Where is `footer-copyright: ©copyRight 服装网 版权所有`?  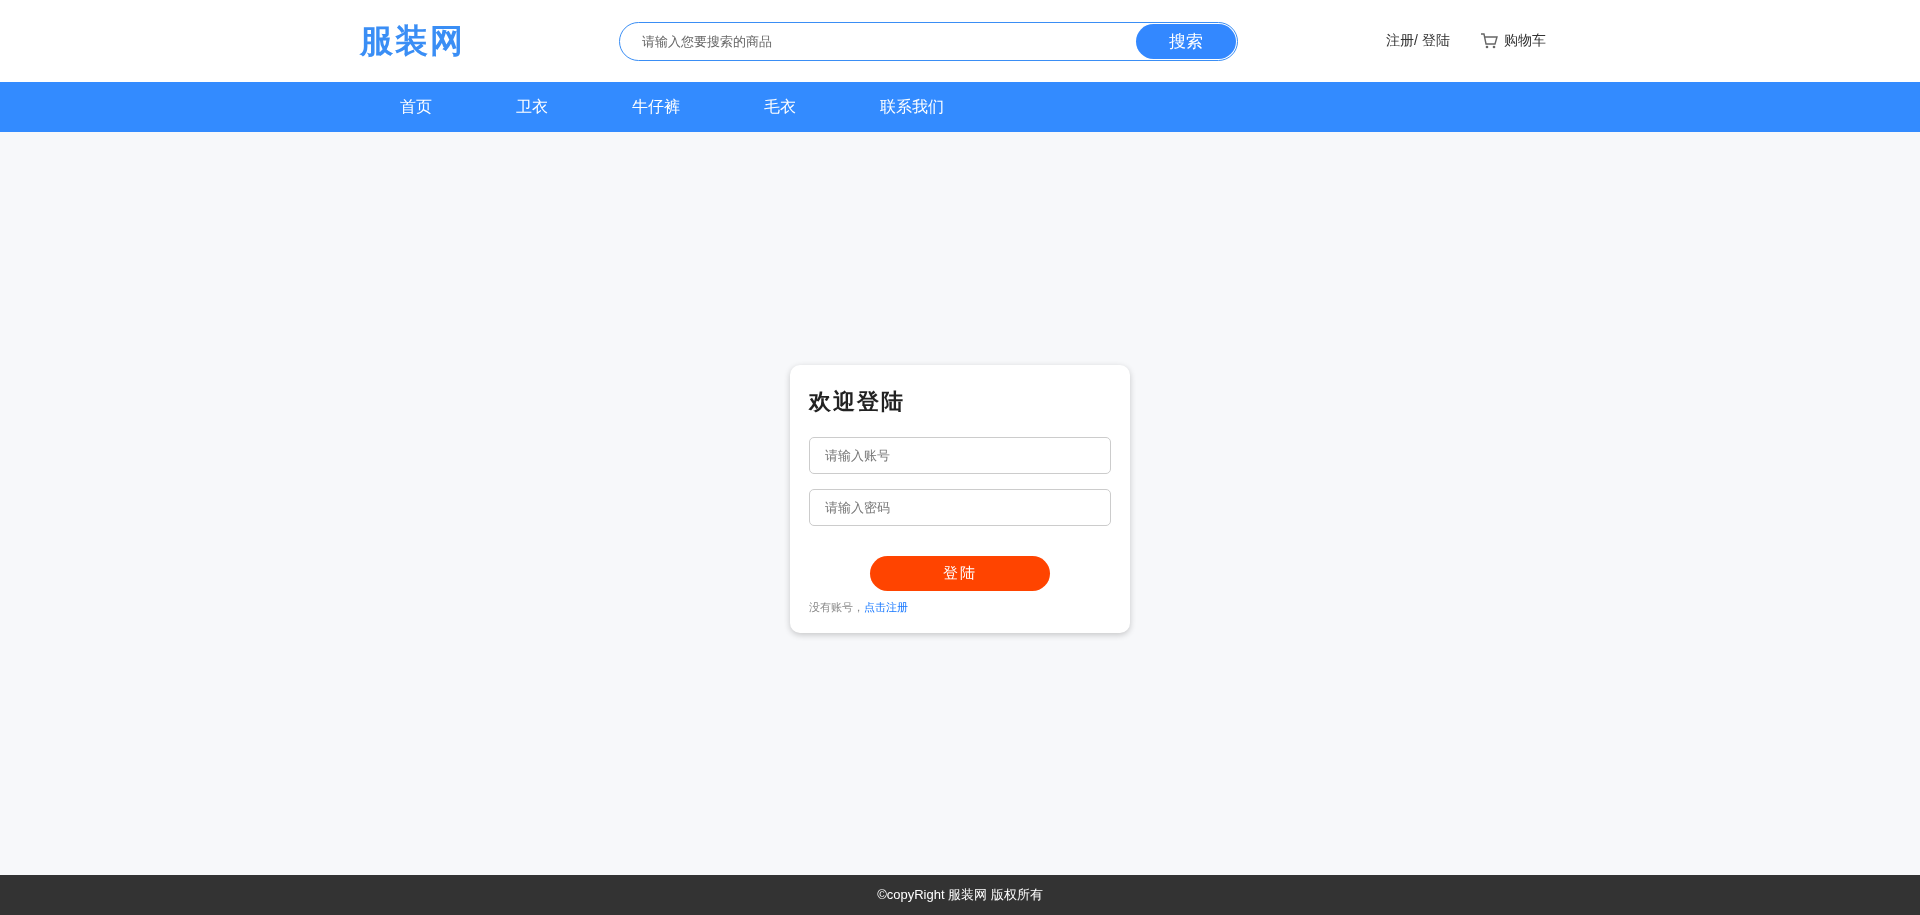
footer-copyright: ©copyRight 服装网 版权所有 is located at coordinates (960, 895).